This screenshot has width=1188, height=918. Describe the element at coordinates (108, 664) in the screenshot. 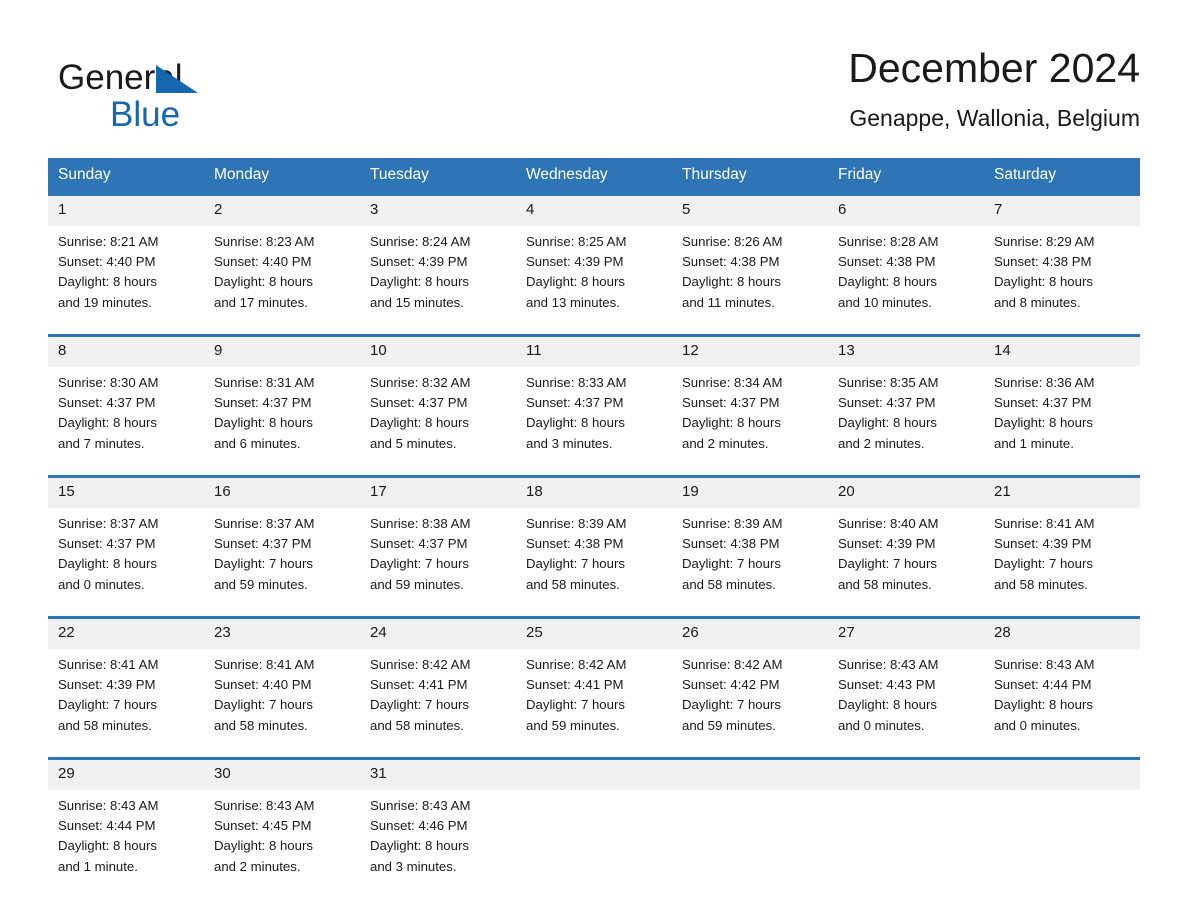

I see `sunrise-text: Sunrise: 8:41 AM` at that location.